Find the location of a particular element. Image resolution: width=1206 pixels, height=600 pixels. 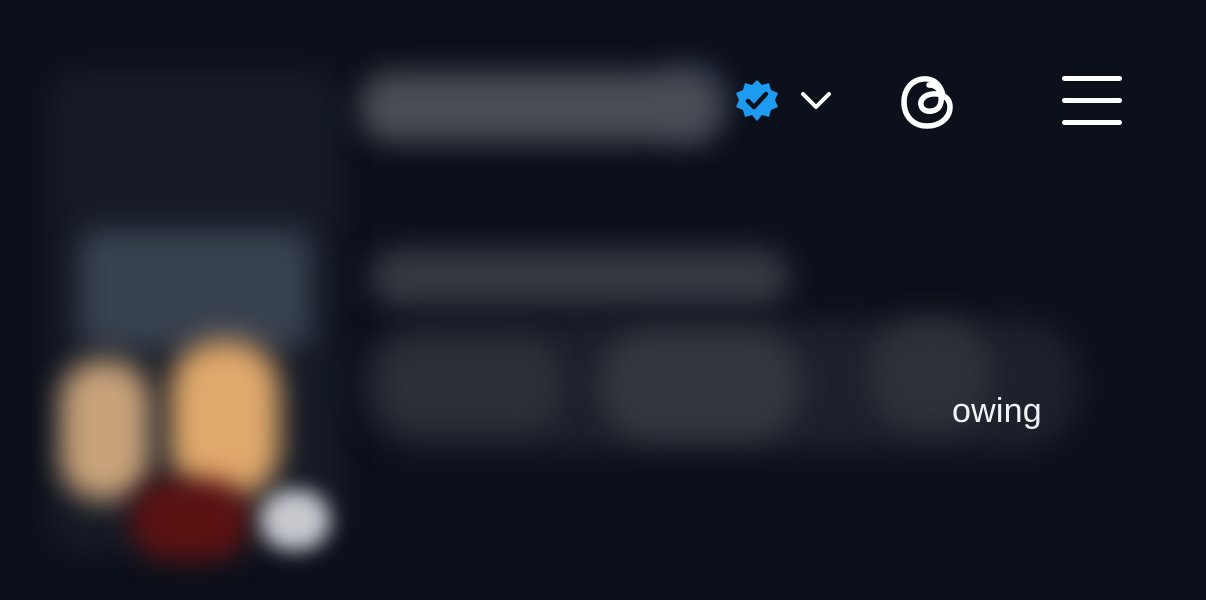

hamburger-menu-icon is located at coordinates (1092, 100).